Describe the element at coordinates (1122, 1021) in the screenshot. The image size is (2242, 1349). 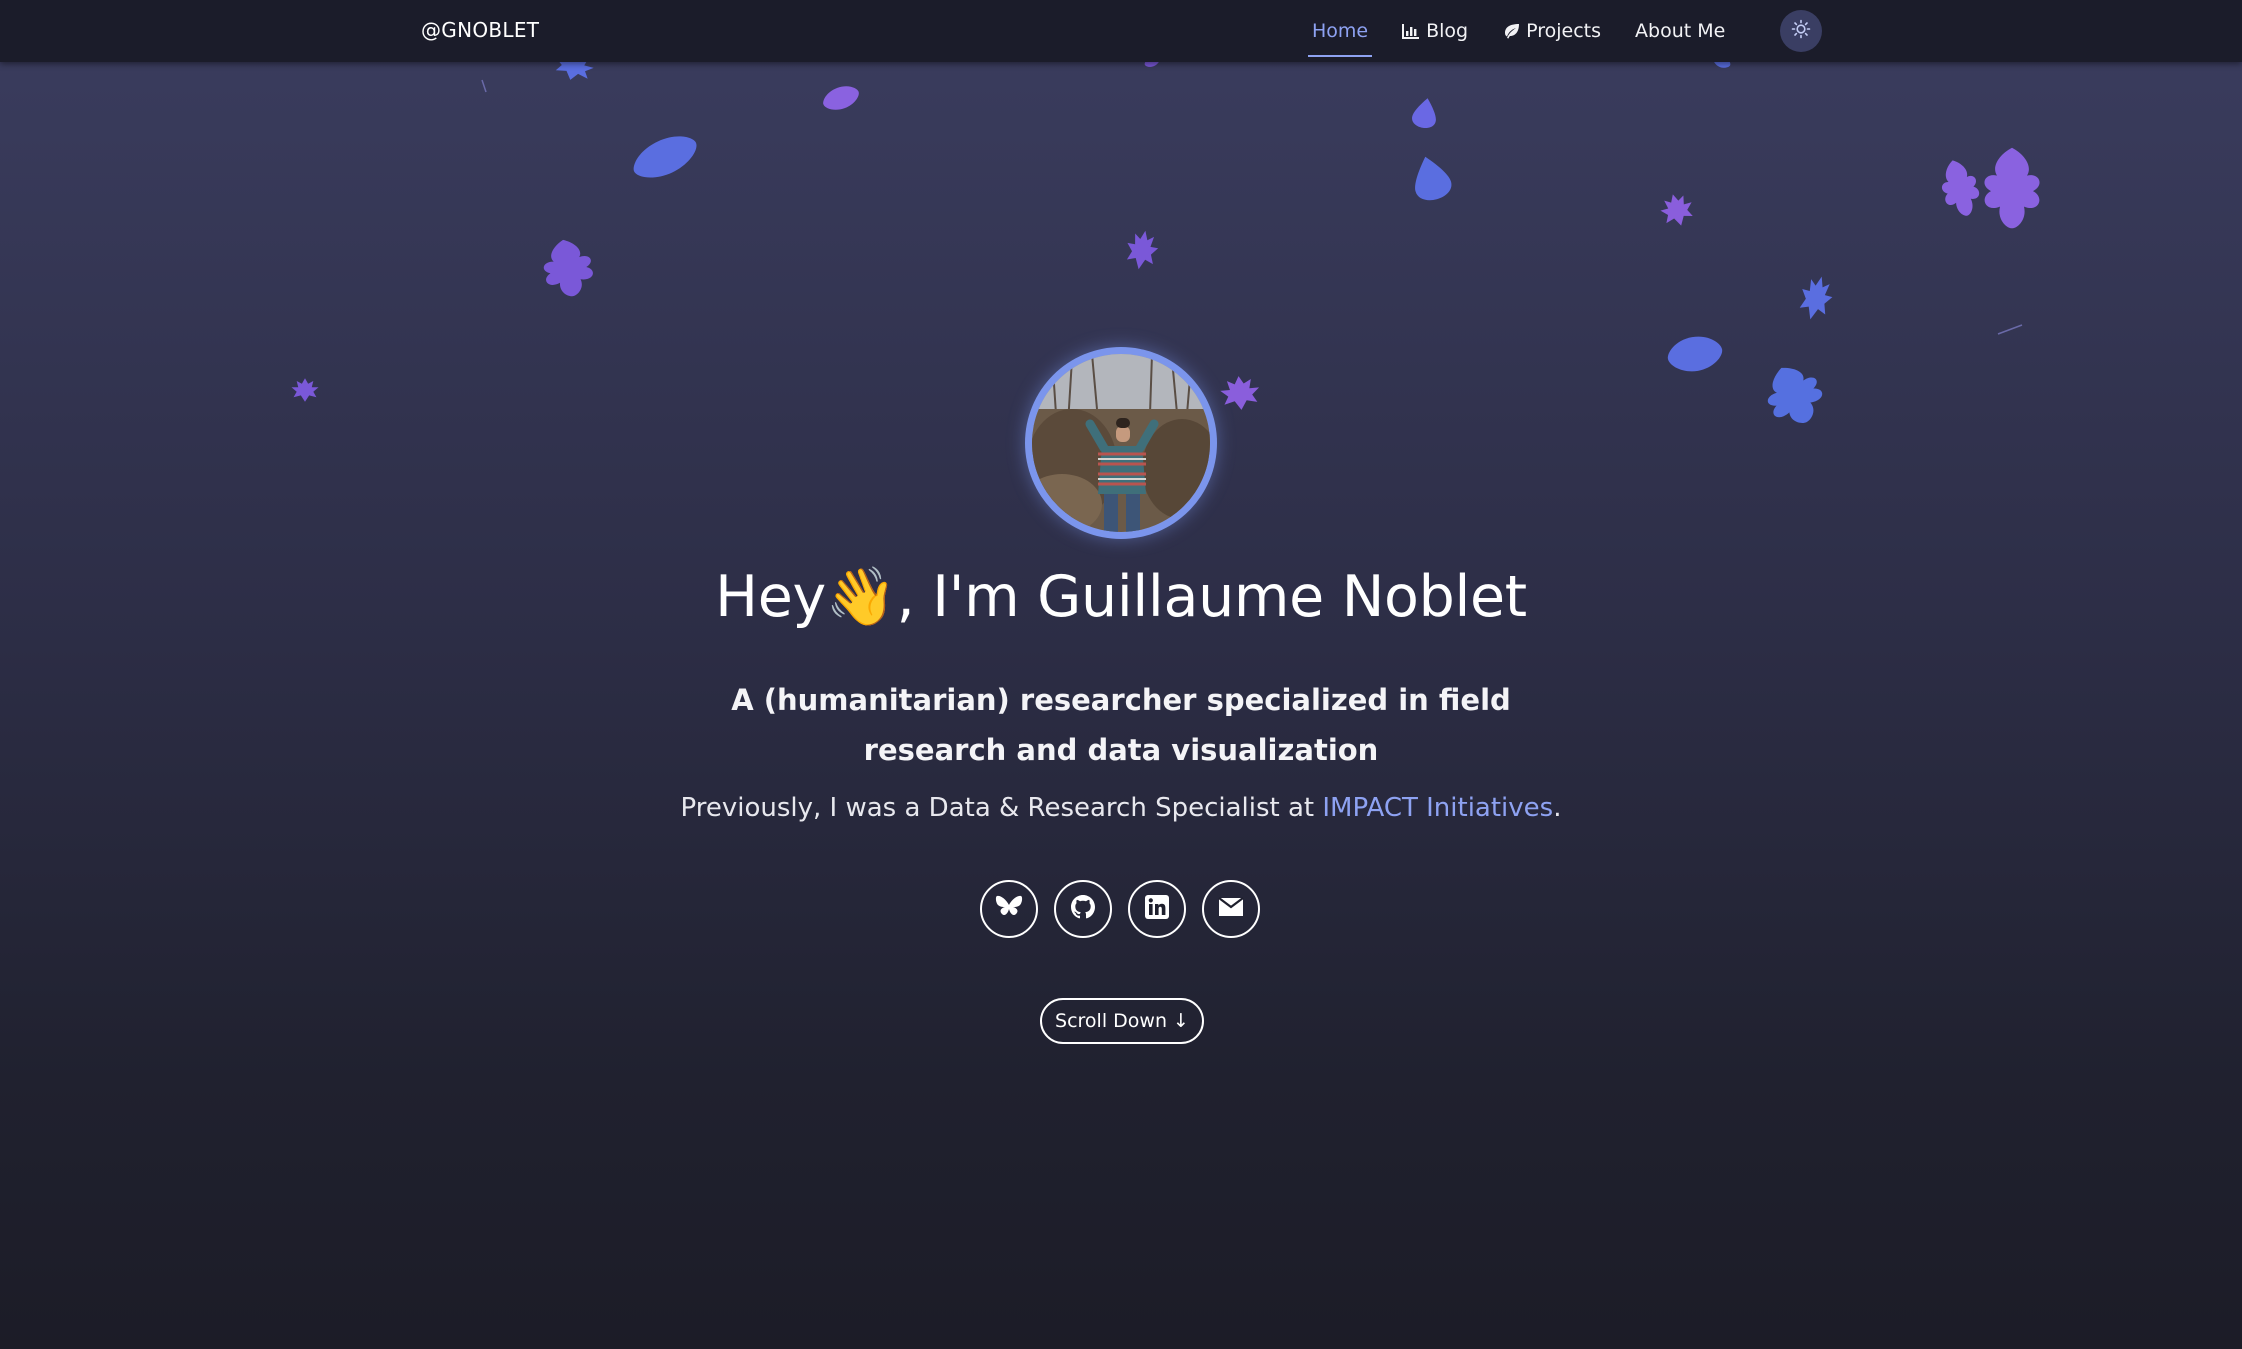
I see `scroll-down-button: Scroll Down ↓` at that location.